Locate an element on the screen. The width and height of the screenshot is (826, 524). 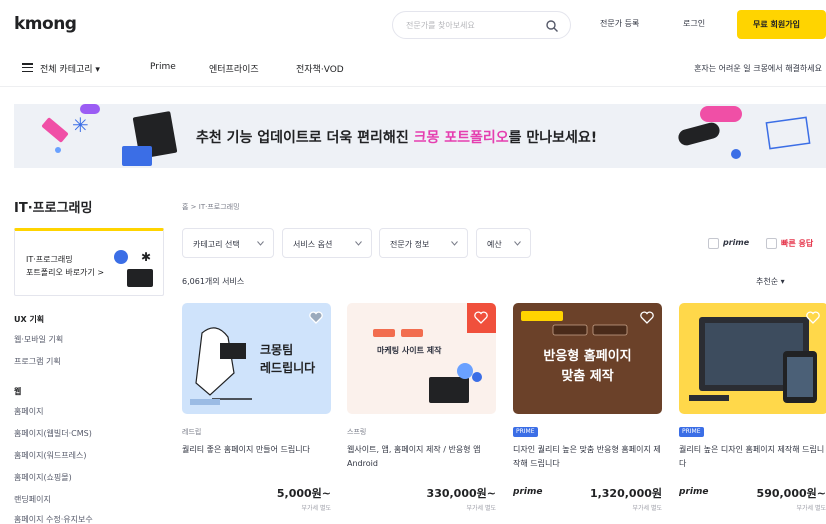
nav-all-categories: 전체 카테고리 ▾ is located at coordinates (70, 68).